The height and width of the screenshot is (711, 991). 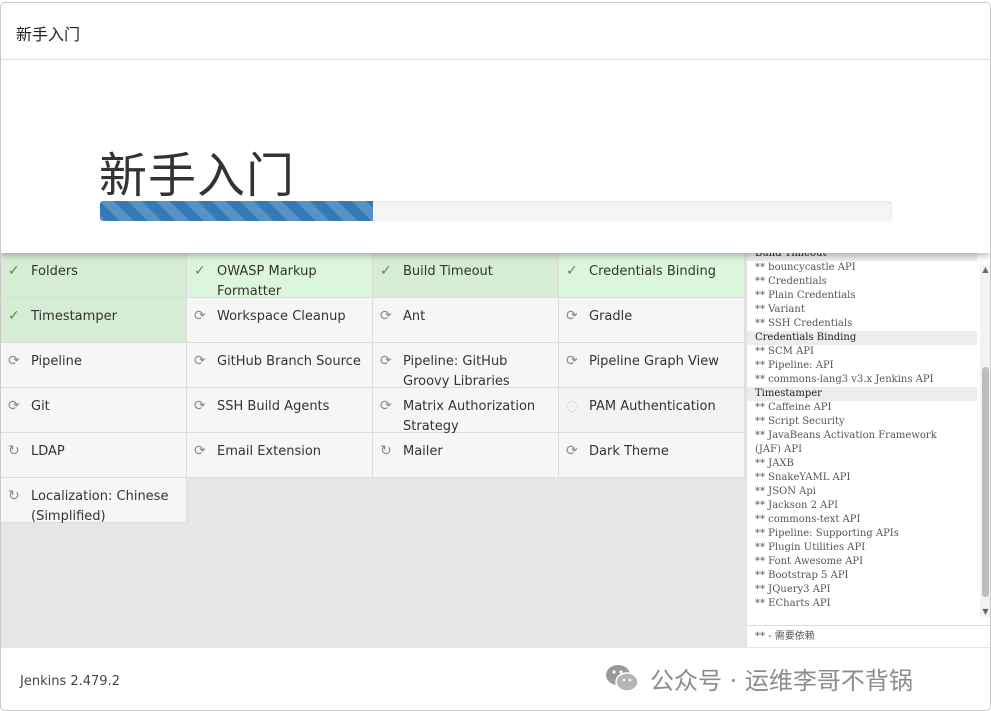 I want to click on dependency-legend: ** - 需要依赖, so click(x=868, y=636).